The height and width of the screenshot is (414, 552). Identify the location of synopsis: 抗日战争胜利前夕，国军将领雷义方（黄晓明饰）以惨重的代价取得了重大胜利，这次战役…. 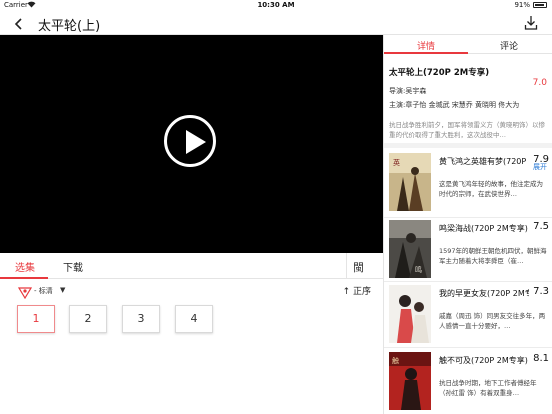
(467, 130).